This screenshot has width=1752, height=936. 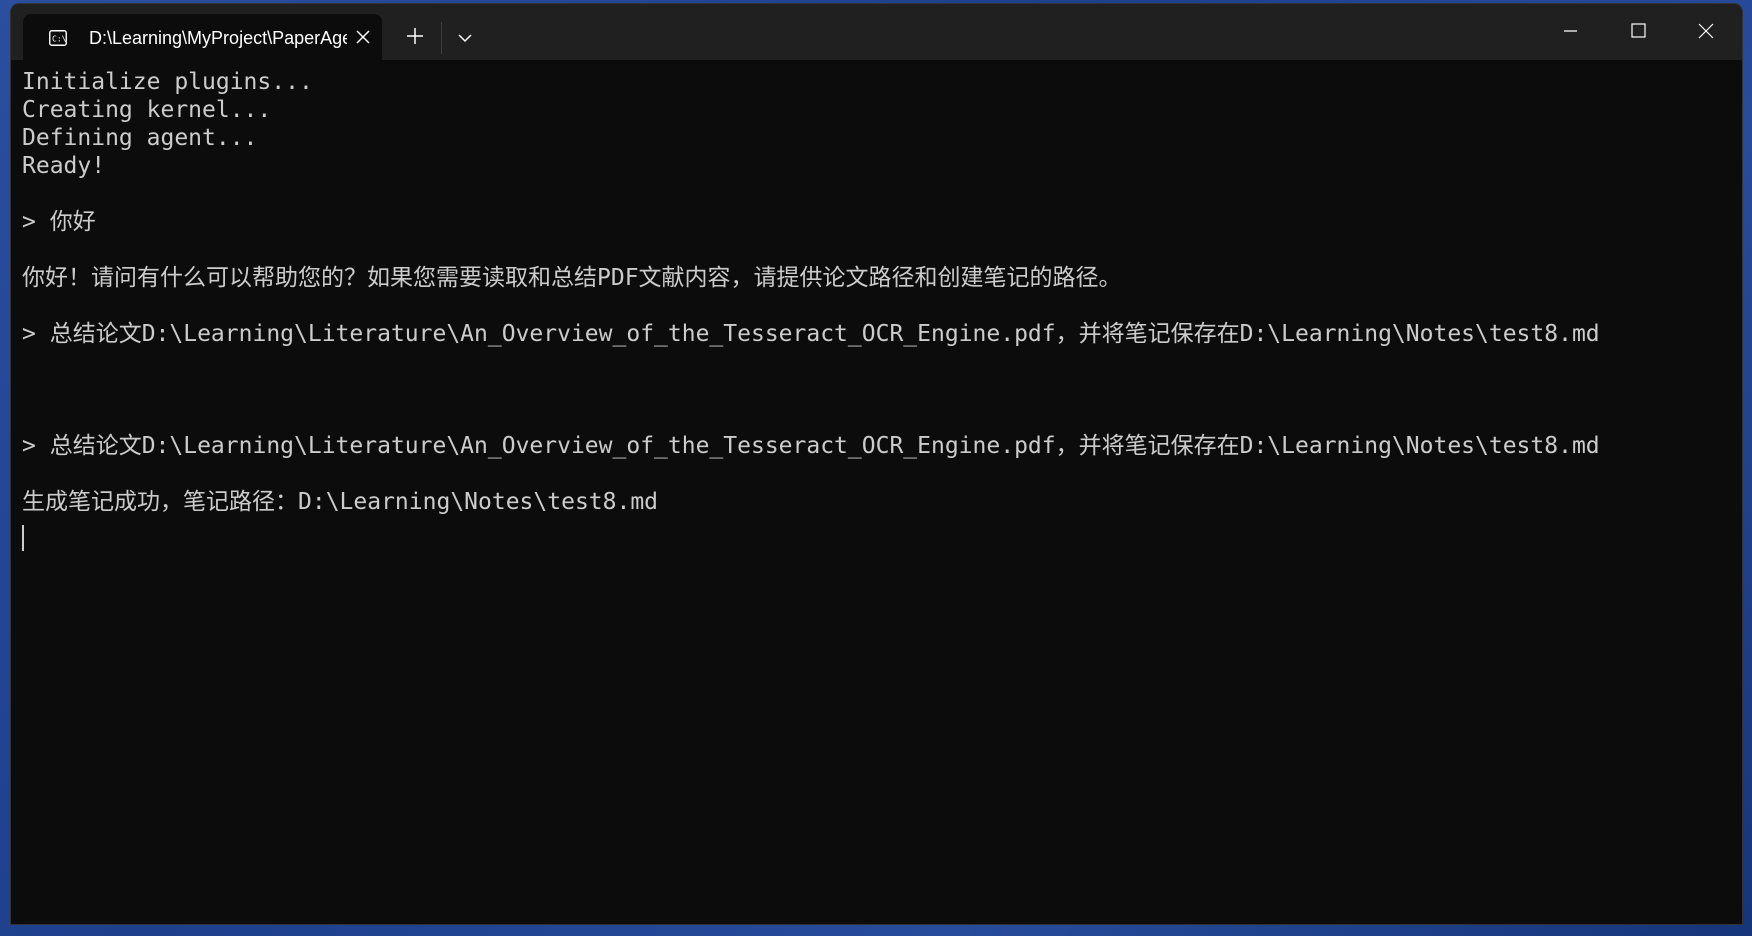 I want to click on tab-title: D:\Learning\MyProject\PaperAgent, so click(x=218, y=38).